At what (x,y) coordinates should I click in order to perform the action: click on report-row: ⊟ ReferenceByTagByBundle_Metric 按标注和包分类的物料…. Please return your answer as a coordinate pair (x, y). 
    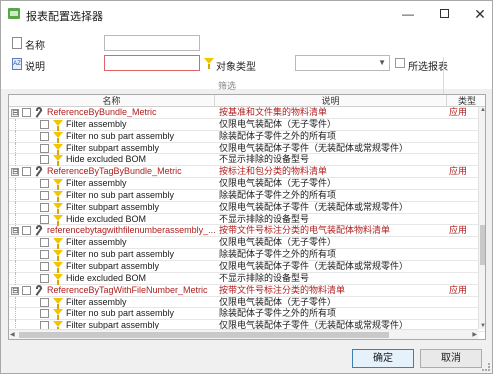
    Looking at the image, I should click on (247, 172).